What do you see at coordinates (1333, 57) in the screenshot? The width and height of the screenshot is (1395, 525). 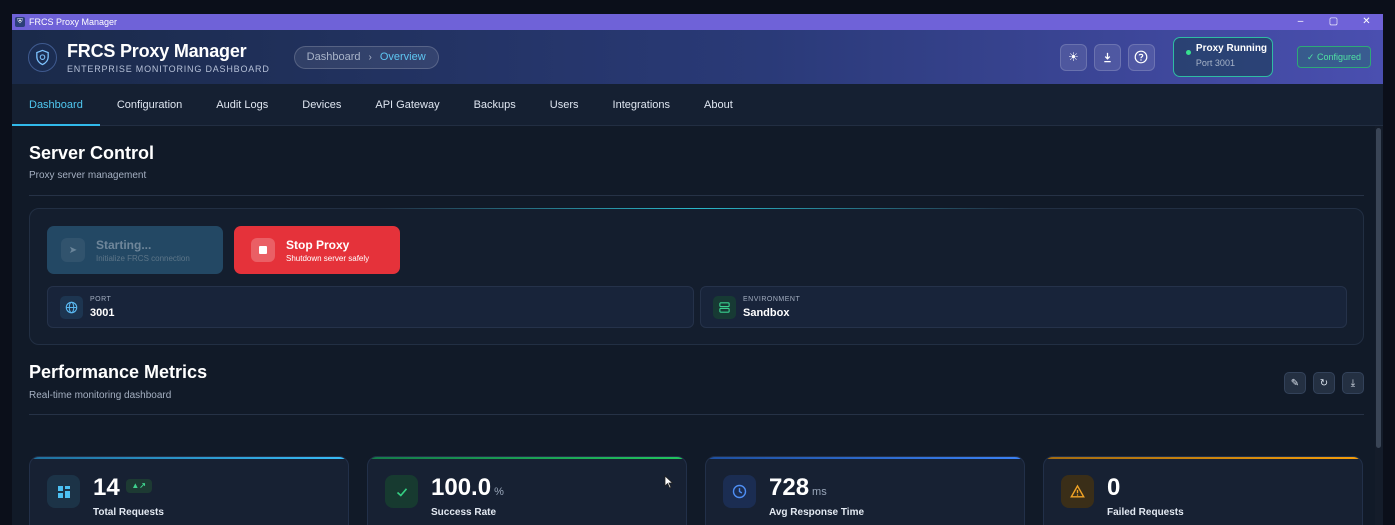 I see `configured-badge: ✓ Configured` at bounding box center [1333, 57].